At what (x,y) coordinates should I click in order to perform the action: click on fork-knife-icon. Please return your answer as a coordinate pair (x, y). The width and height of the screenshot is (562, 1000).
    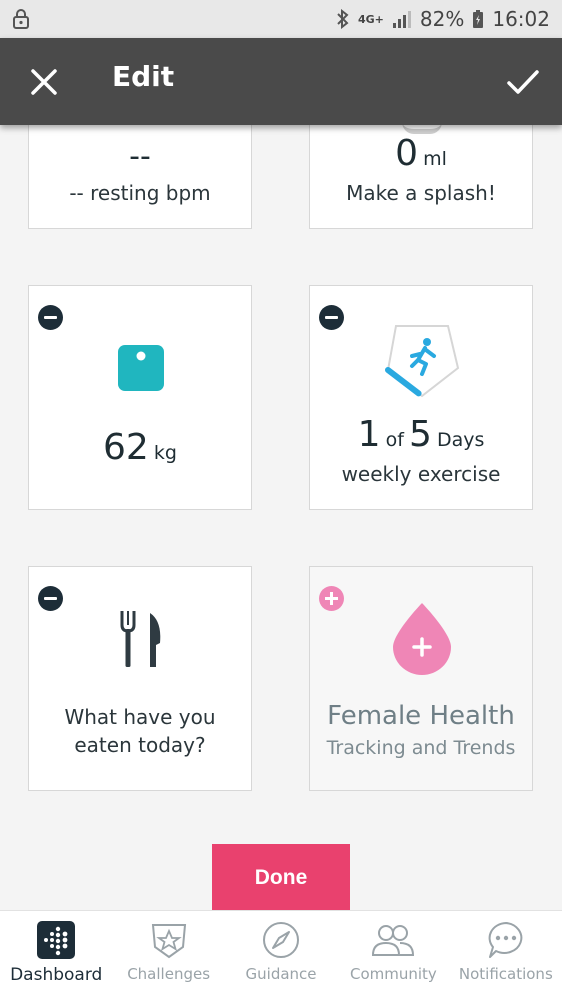
    Looking at the image, I should click on (140, 639).